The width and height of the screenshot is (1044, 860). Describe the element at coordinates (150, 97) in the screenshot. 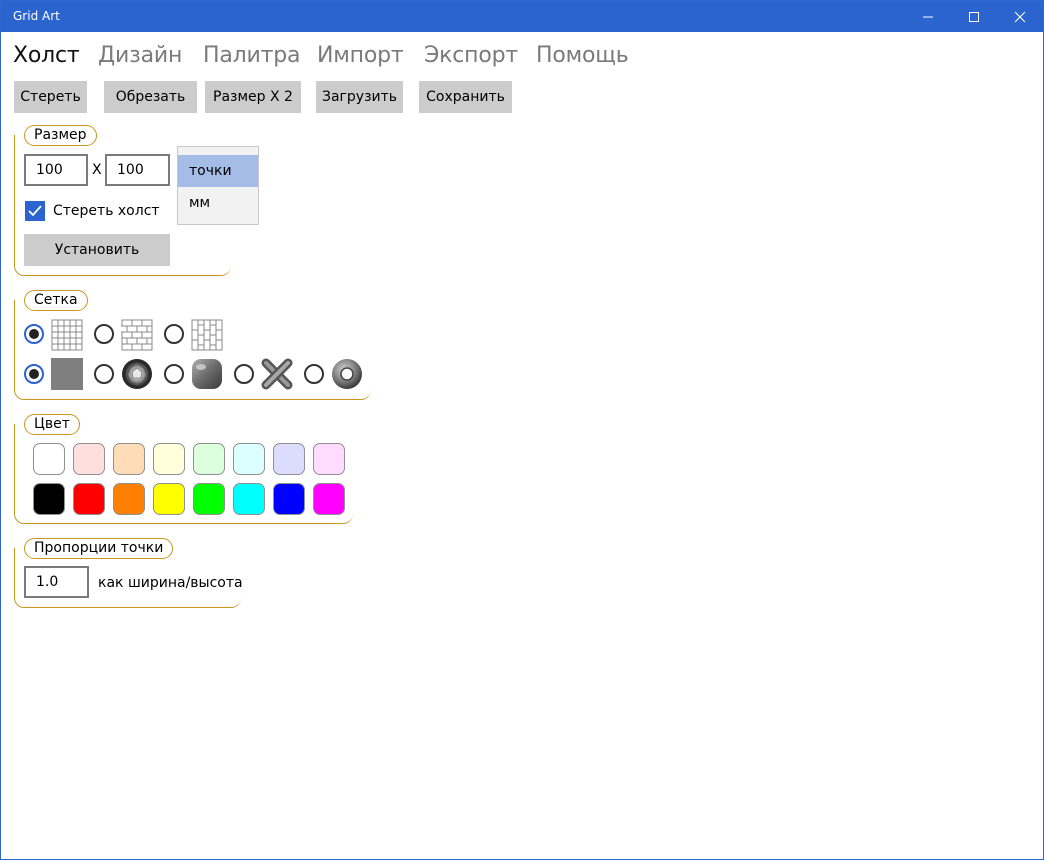

I see `crop-button: Обрезать` at that location.